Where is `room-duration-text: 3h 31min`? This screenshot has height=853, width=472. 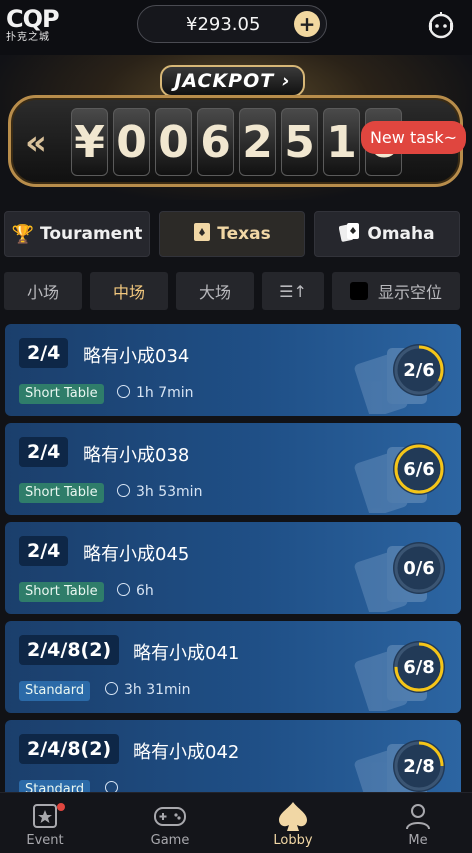
room-duration-text: 3h 31min is located at coordinates (157, 690).